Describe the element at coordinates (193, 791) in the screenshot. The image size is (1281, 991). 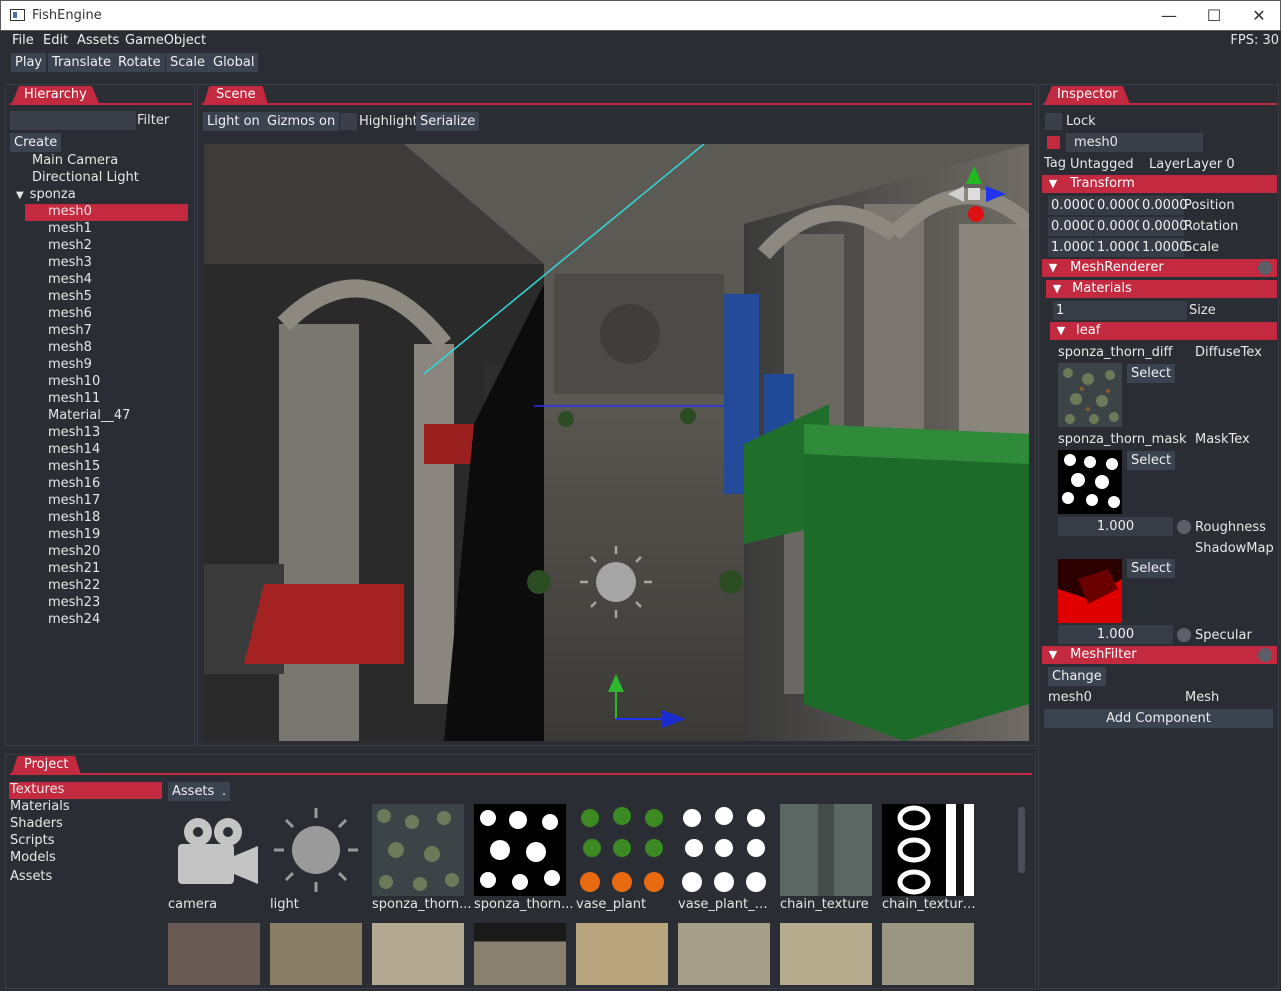
I see `breadcrumb-assets: Assets` at that location.